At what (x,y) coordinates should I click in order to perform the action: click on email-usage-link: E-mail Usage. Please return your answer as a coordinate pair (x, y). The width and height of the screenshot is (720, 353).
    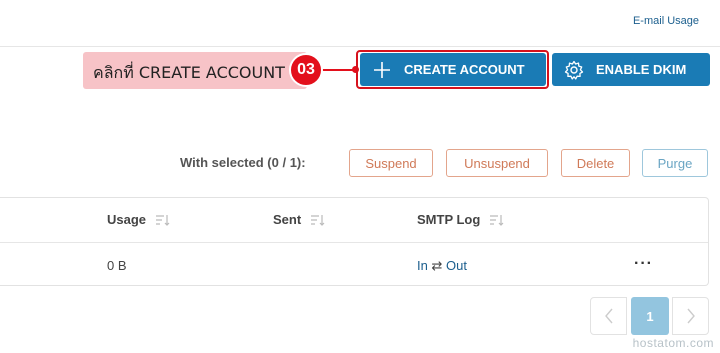
    Looking at the image, I should click on (666, 21).